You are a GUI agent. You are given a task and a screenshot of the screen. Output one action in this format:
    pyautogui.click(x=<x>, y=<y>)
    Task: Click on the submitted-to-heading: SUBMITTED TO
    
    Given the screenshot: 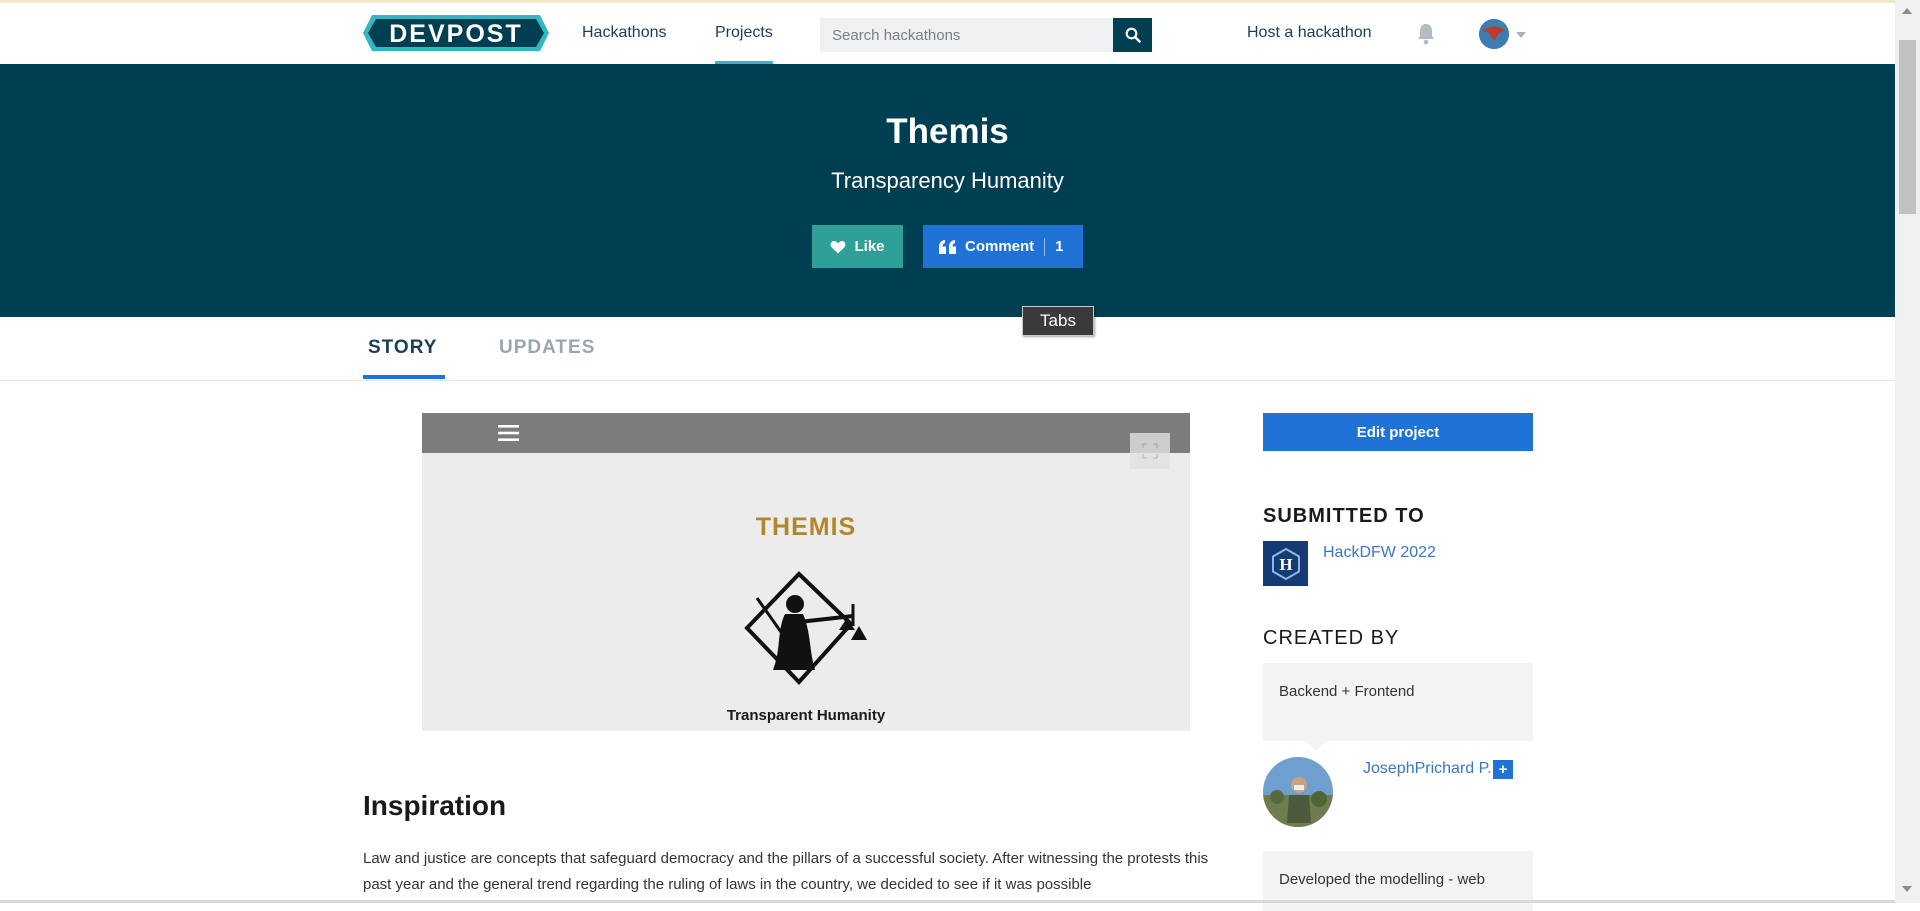 What is the action you would take?
    pyautogui.click(x=1344, y=516)
    